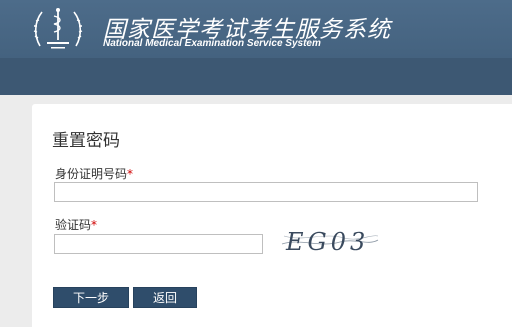  I want to click on captcha-label: 验证码*, so click(76, 224).